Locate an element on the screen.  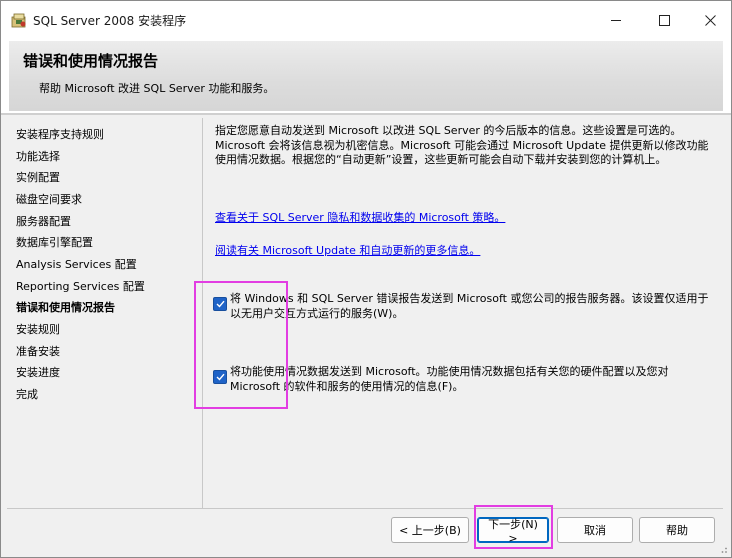
window-title: SQL Server 2008 安装程序 is located at coordinates (110, 21).